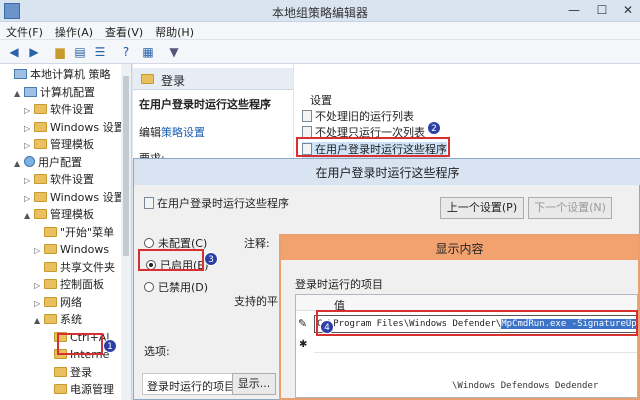  What do you see at coordinates (223, 203) in the screenshot?
I see `dialog-policy-name: 在用户登录时运行这些程序` at bounding box center [223, 203].